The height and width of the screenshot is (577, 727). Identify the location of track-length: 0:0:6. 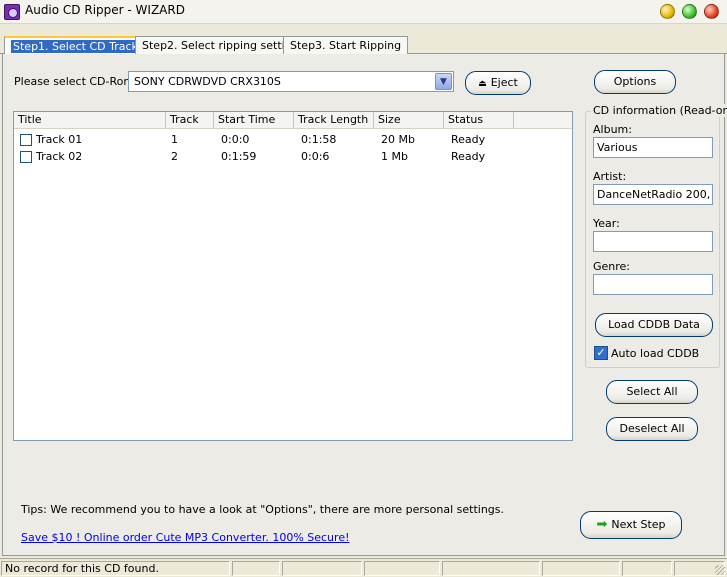
(315, 156).